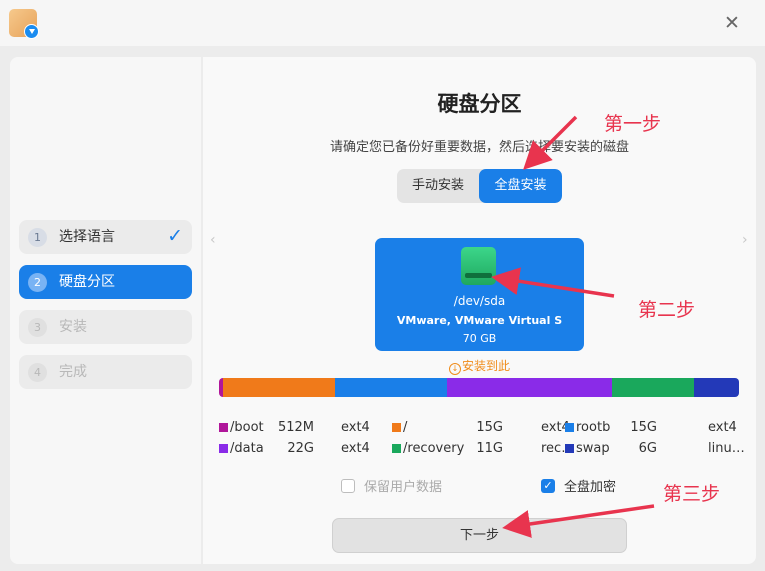 This screenshot has height=571, width=765. Describe the element at coordinates (87, 282) in the screenshot. I see `step-label: 硬盘分区` at that location.